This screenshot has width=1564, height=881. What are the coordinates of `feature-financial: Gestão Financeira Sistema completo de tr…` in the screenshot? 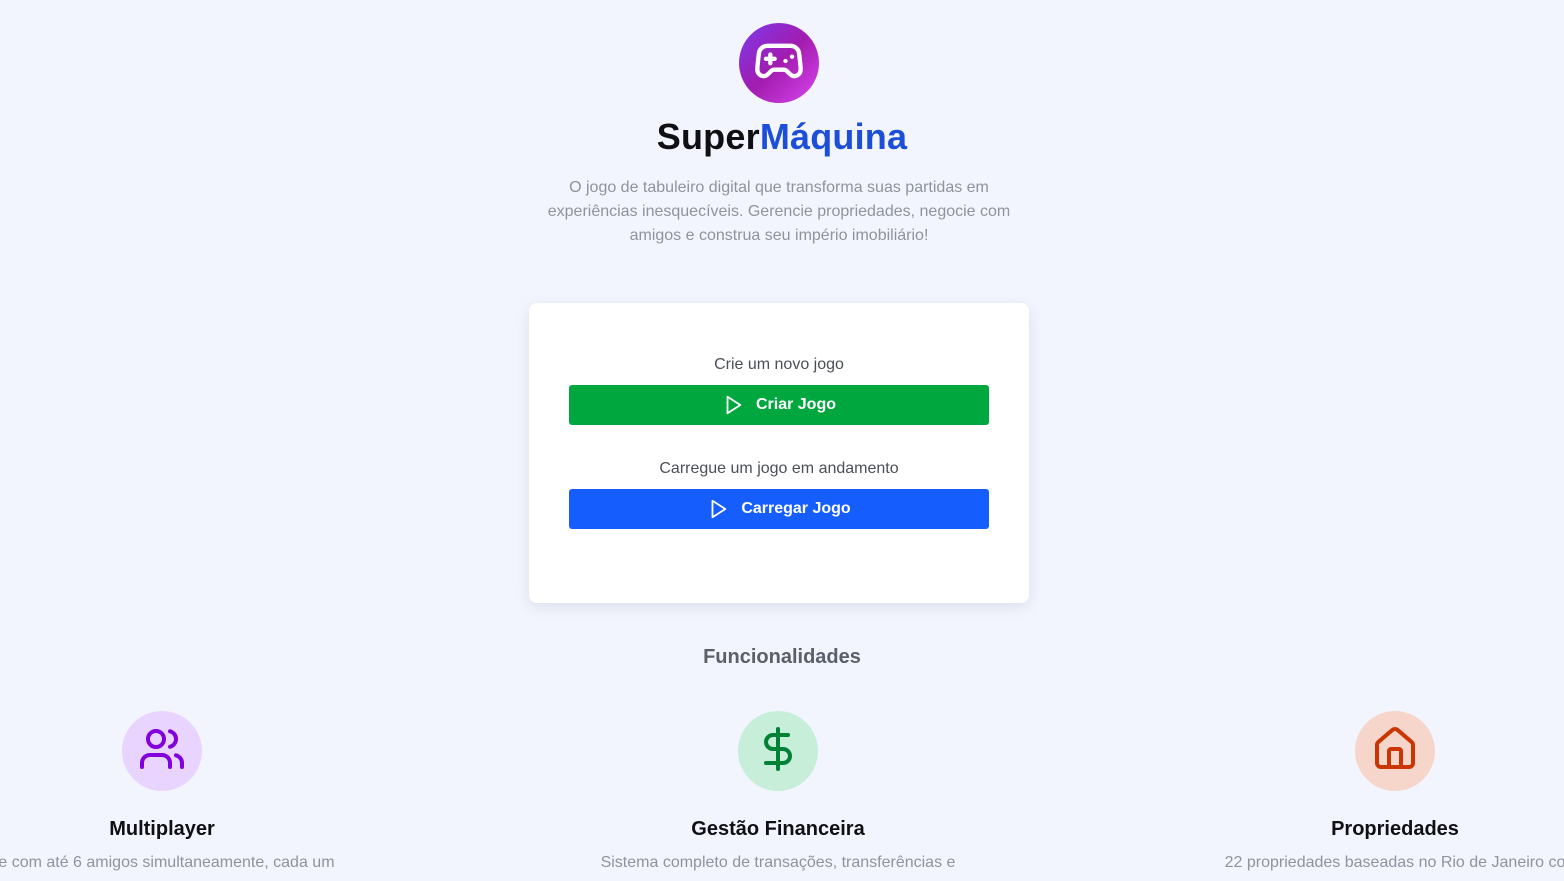 It's located at (778, 793).